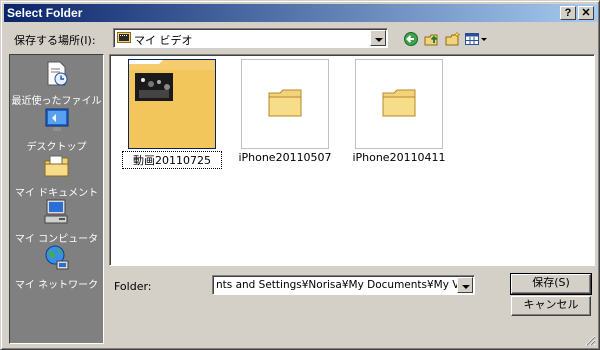  What do you see at coordinates (453, 39) in the screenshot?
I see `new-folder-icon` at bounding box center [453, 39].